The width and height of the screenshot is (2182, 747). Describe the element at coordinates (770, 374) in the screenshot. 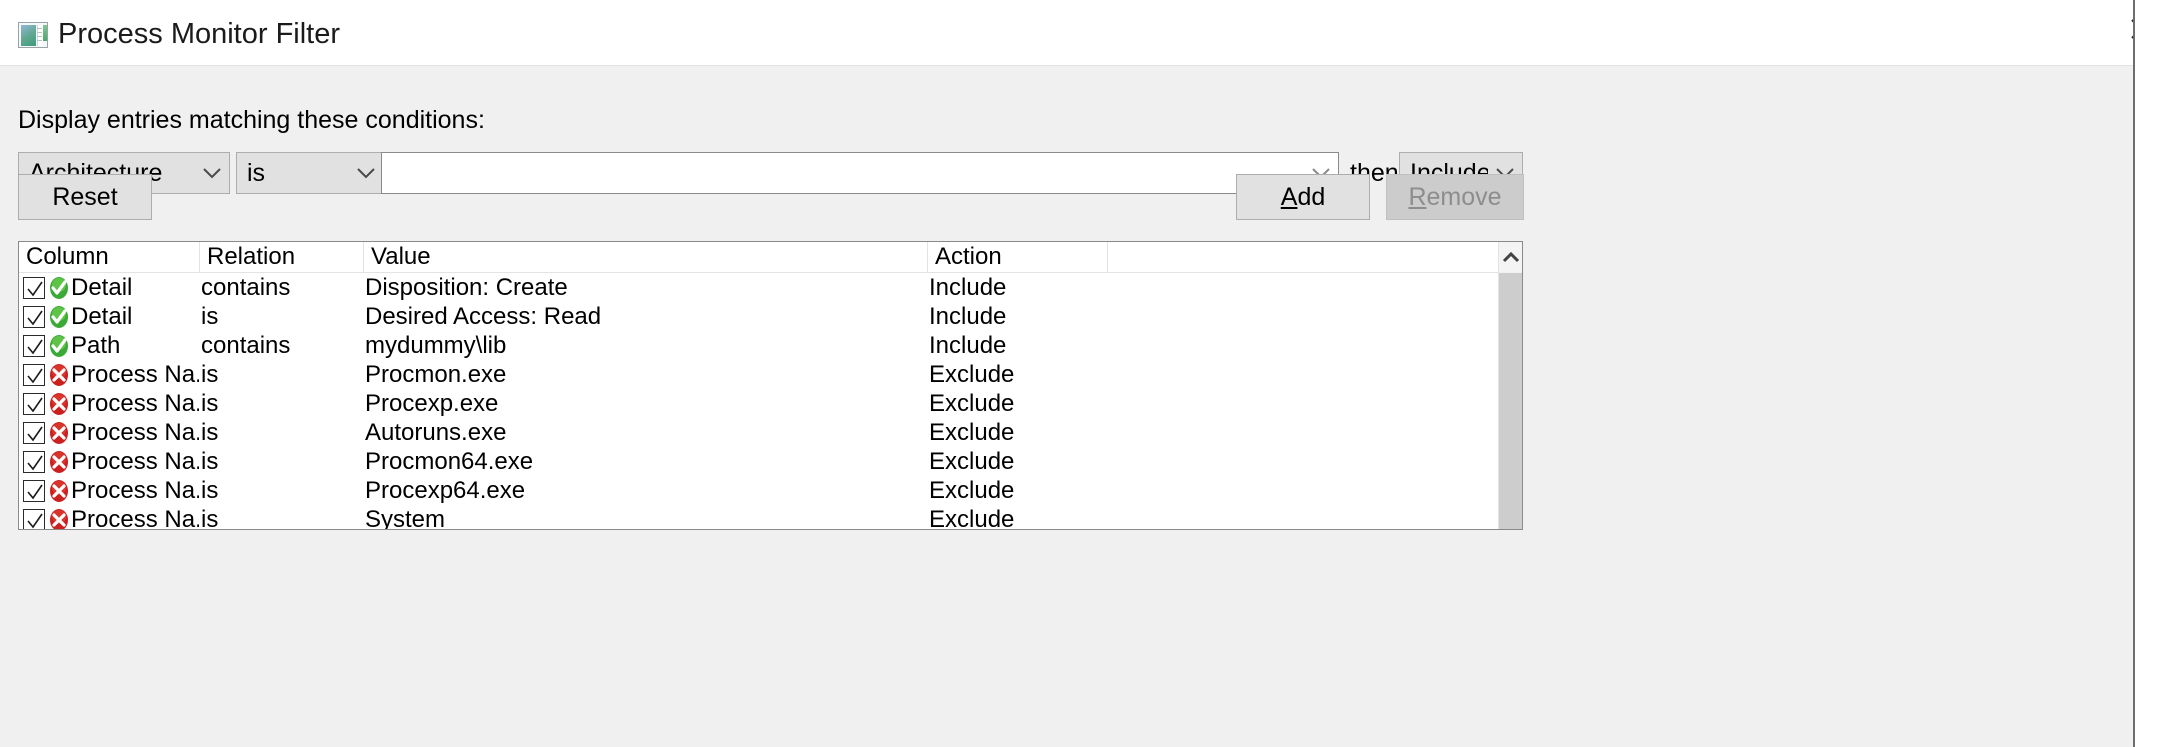

I see `table-row: Process Na...is Procmon.exe Exclude` at that location.